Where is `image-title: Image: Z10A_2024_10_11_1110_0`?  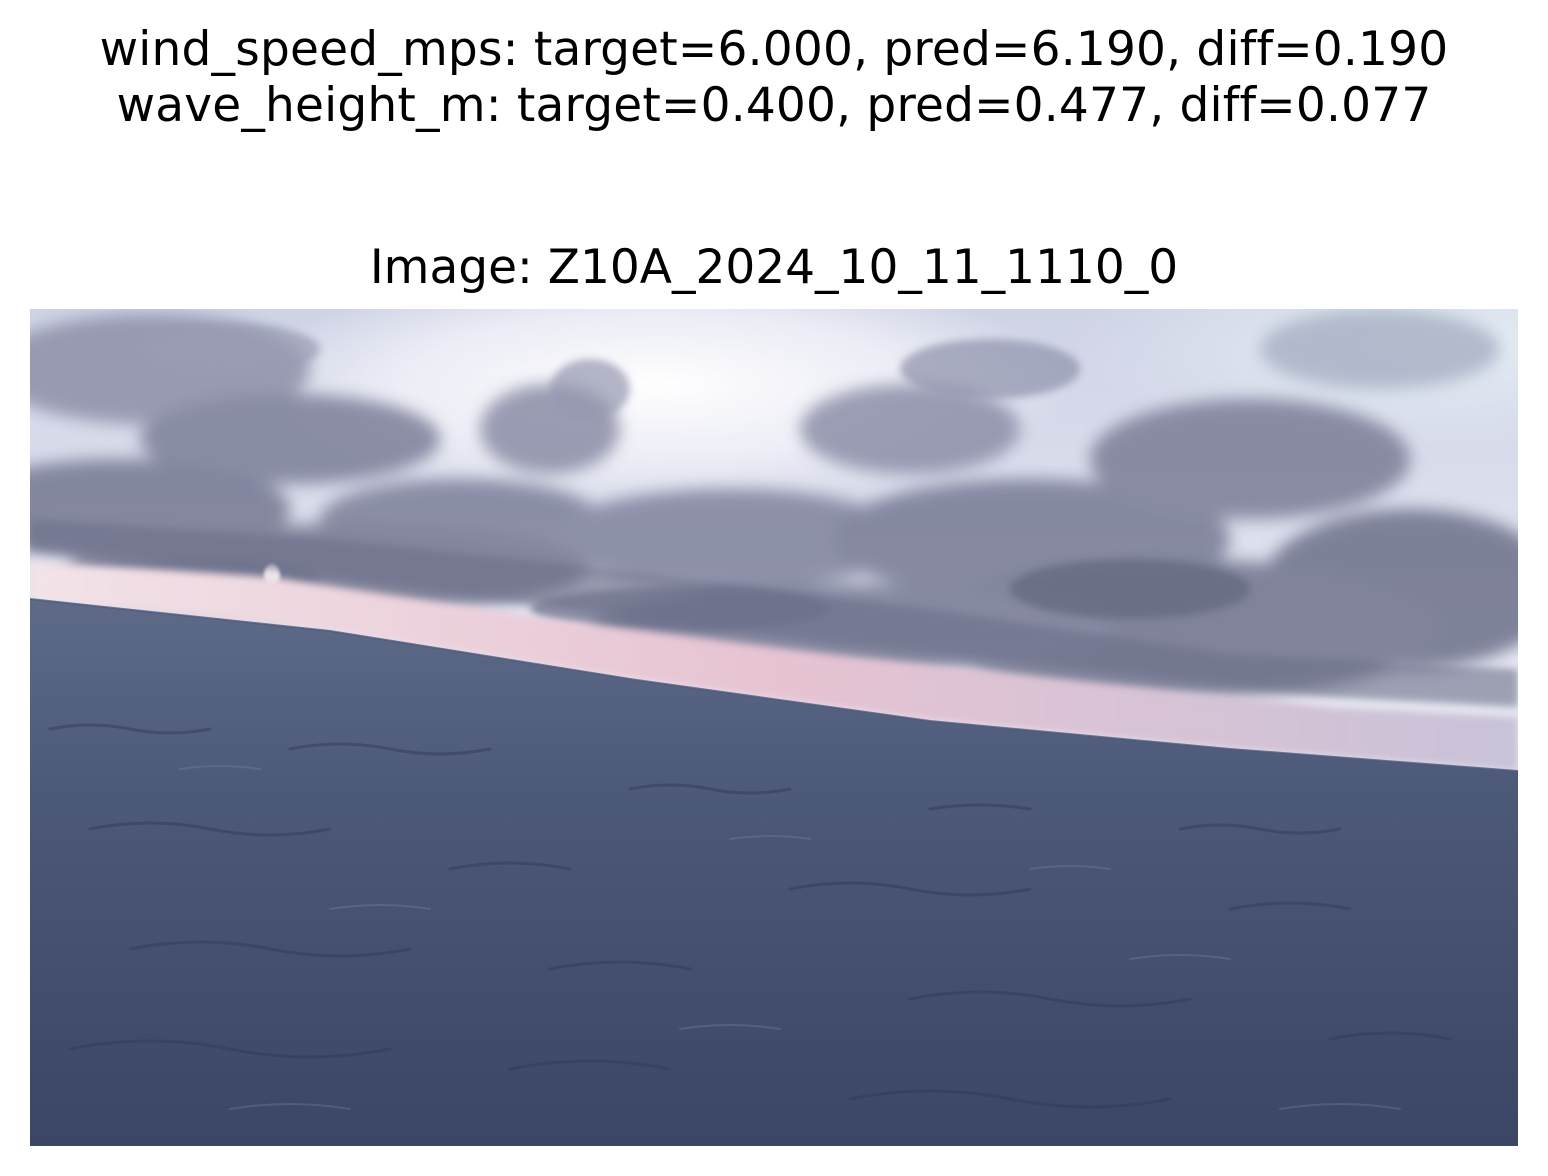 image-title: Image: Z10A_2024_10_11_1110_0 is located at coordinates (774, 267).